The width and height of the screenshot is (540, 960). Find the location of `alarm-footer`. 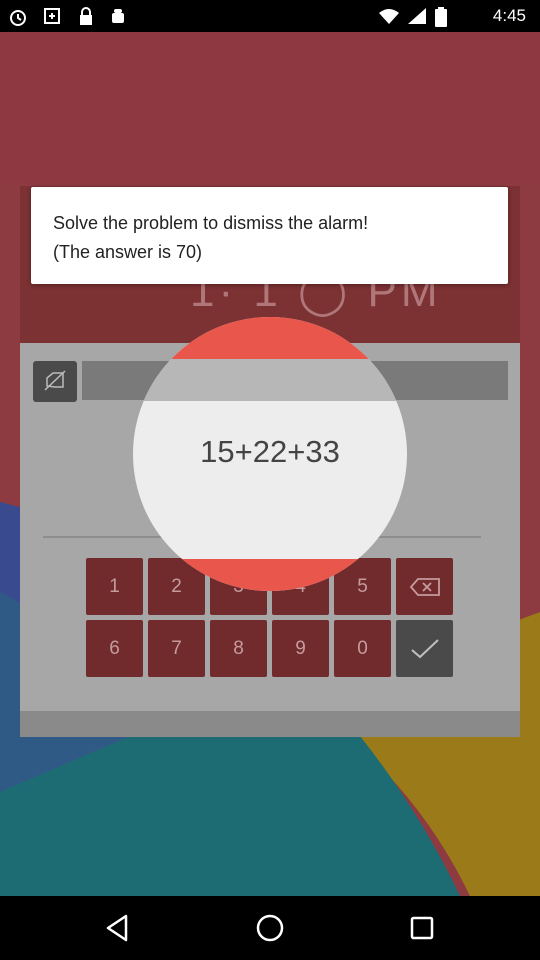

alarm-footer is located at coordinates (270, 724).